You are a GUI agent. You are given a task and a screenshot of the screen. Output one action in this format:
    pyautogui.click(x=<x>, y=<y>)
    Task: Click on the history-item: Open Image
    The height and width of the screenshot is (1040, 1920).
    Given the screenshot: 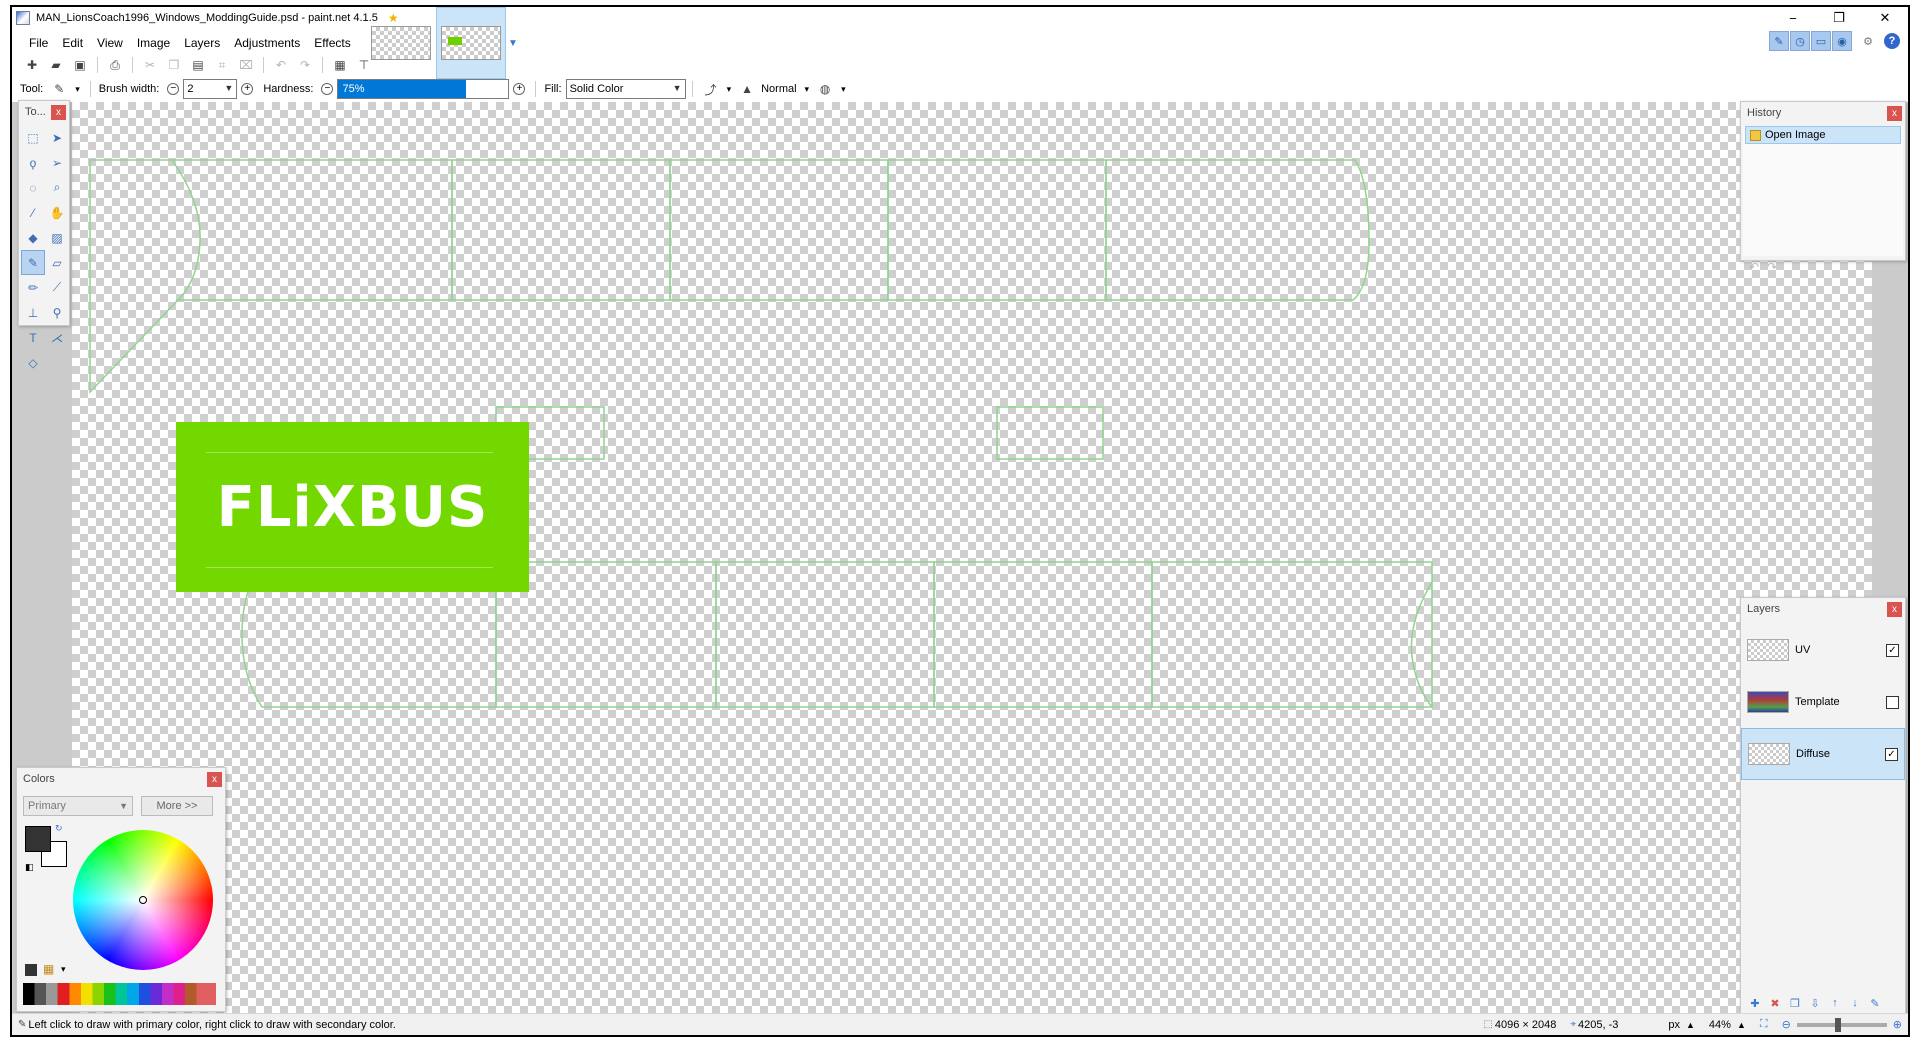 What is the action you would take?
    pyautogui.click(x=1823, y=135)
    